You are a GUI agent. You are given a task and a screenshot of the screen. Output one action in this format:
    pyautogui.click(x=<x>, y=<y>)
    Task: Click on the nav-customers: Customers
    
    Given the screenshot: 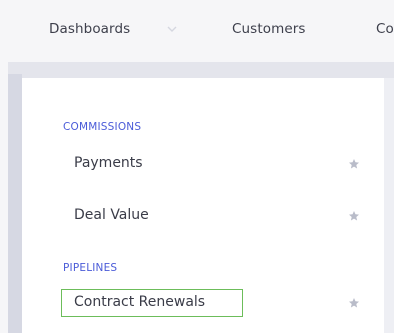 What is the action you would take?
    pyautogui.click(x=269, y=29)
    